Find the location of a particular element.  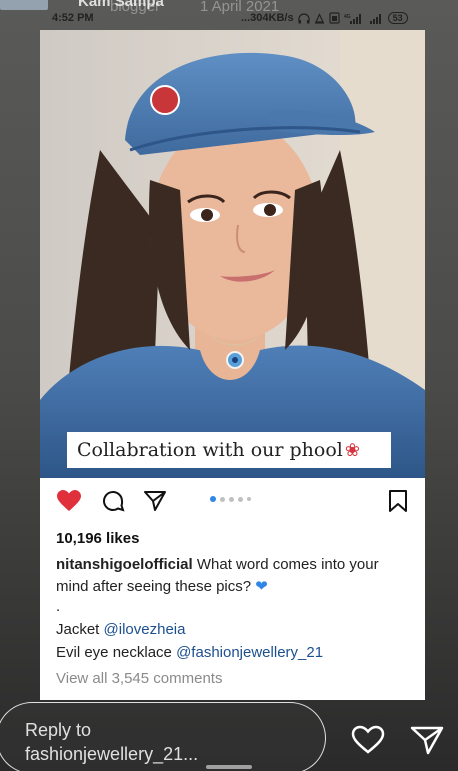

status-indicators: ...304KB/s 4G 53 is located at coordinates (324, 18).